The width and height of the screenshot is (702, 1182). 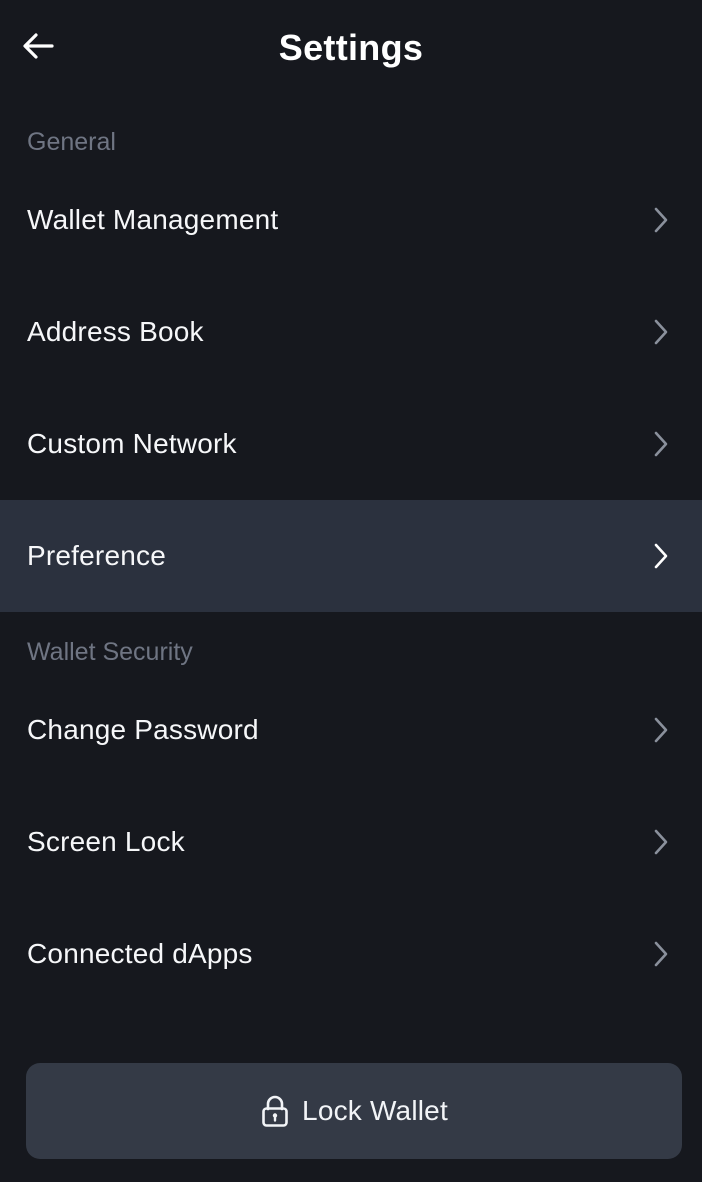 What do you see at coordinates (115, 331) in the screenshot?
I see `settings-item-label: Address Book` at bounding box center [115, 331].